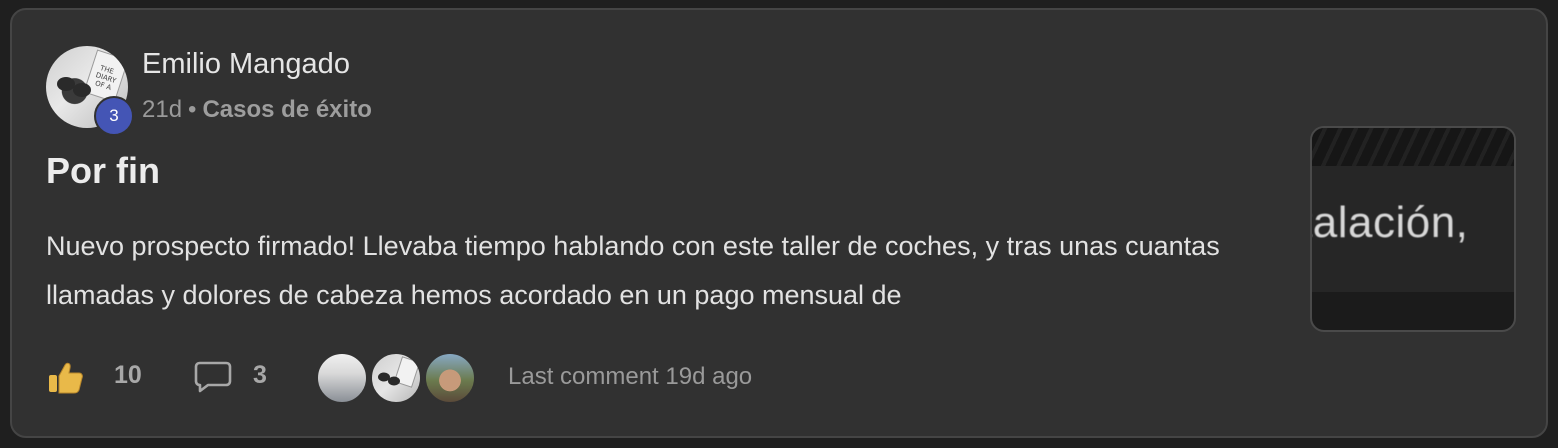  Describe the element at coordinates (128, 375) in the screenshot. I see `like-count: 10` at that location.